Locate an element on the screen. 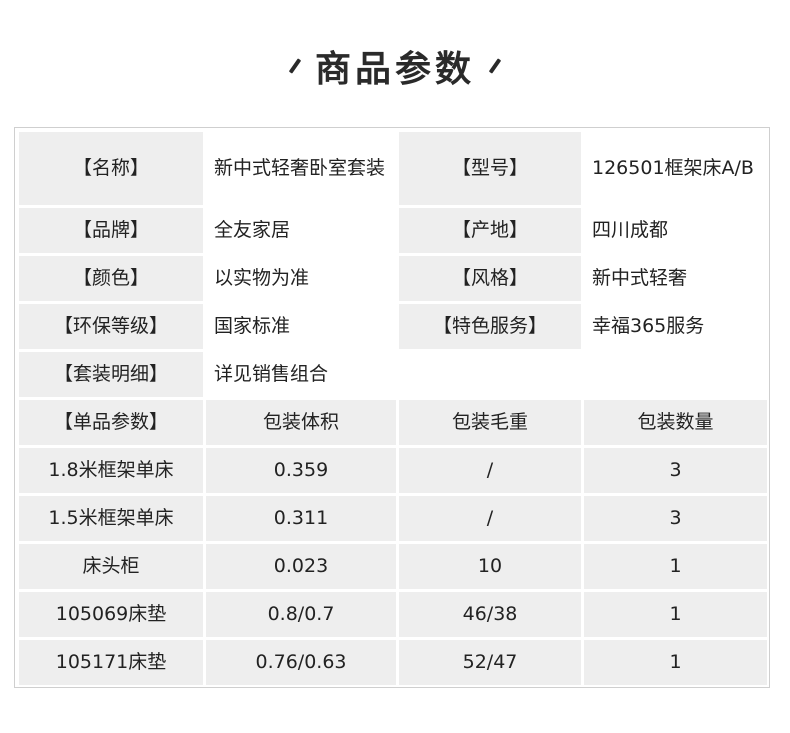 The image size is (790, 733). table-row-weight: 10 is located at coordinates (490, 566).